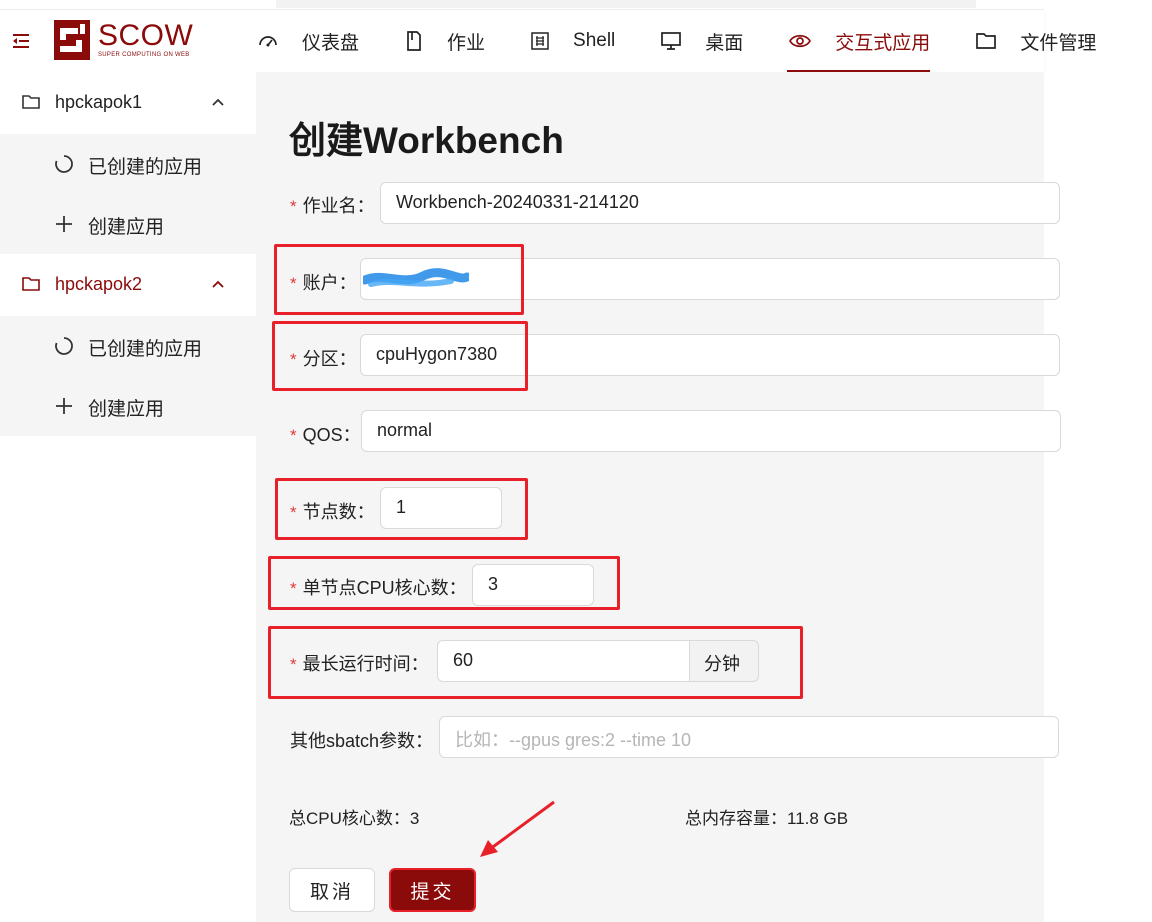 The image size is (1152, 922). I want to click on job-name-input: Workbench-20240331-214120, so click(720, 203).